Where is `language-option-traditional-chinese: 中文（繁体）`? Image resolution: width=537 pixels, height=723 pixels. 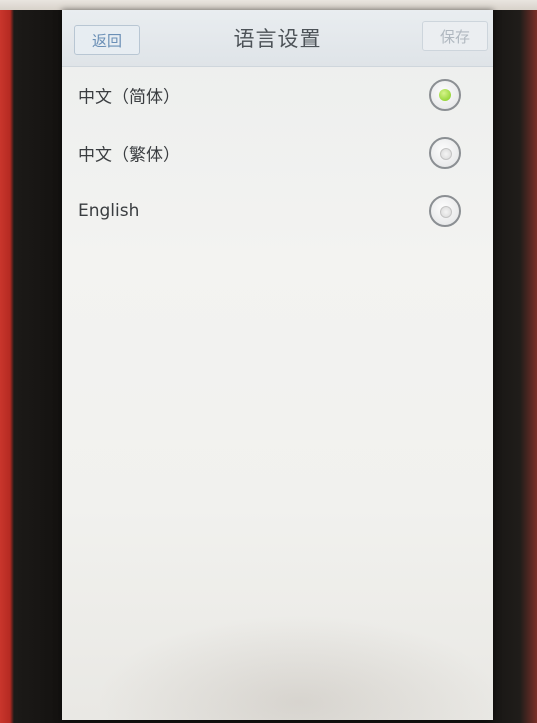
language-option-traditional-chinese: 中文（繁体） is located at coordinates (277, 153).